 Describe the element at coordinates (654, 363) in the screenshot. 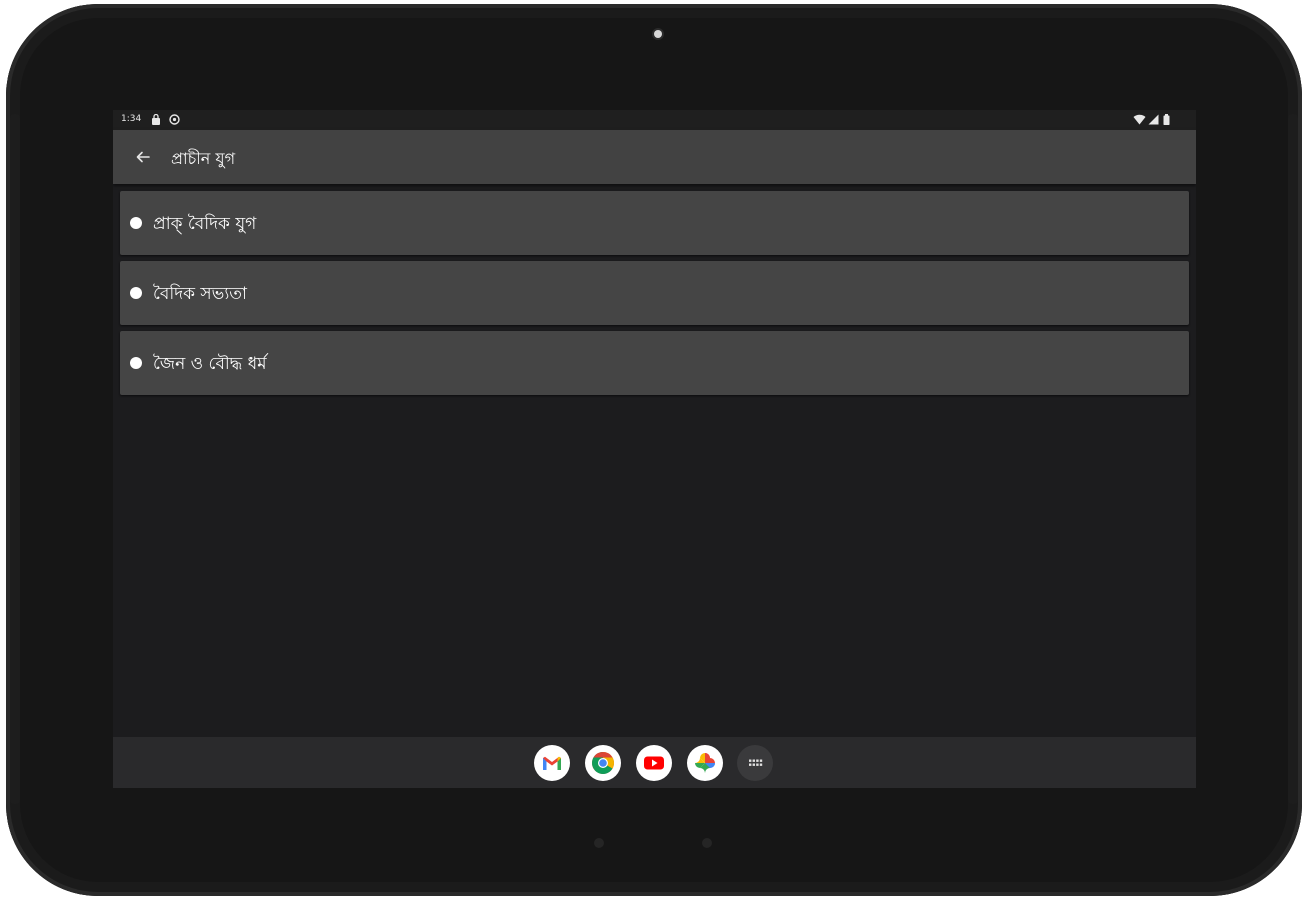

I see `list-item: জৈন ও বৌদ্ধ ধর্ম` at that location.